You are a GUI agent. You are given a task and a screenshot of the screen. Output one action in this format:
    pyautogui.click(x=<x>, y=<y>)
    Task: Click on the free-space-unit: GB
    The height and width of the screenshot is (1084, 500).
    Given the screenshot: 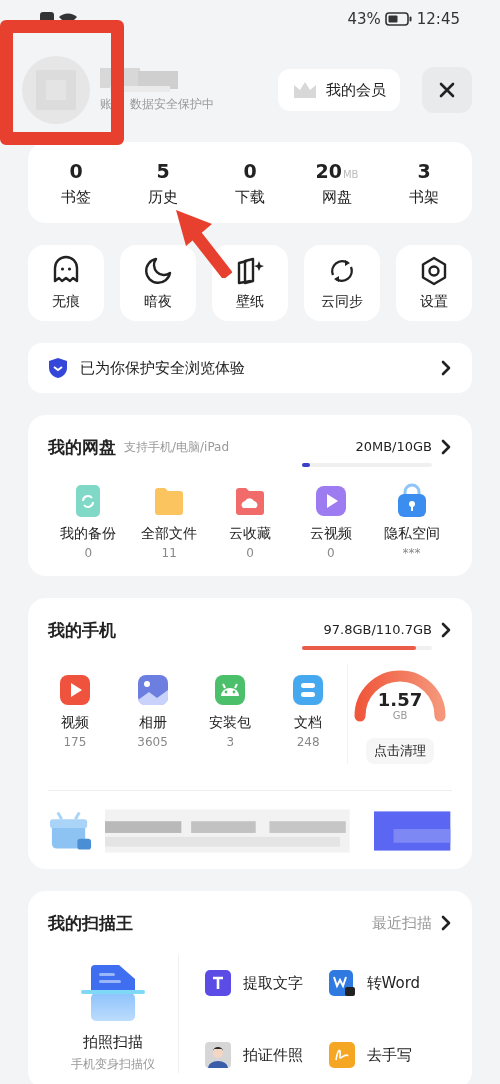 What is the action you would take?
    pyautogui.click(x=400, y=715)
    